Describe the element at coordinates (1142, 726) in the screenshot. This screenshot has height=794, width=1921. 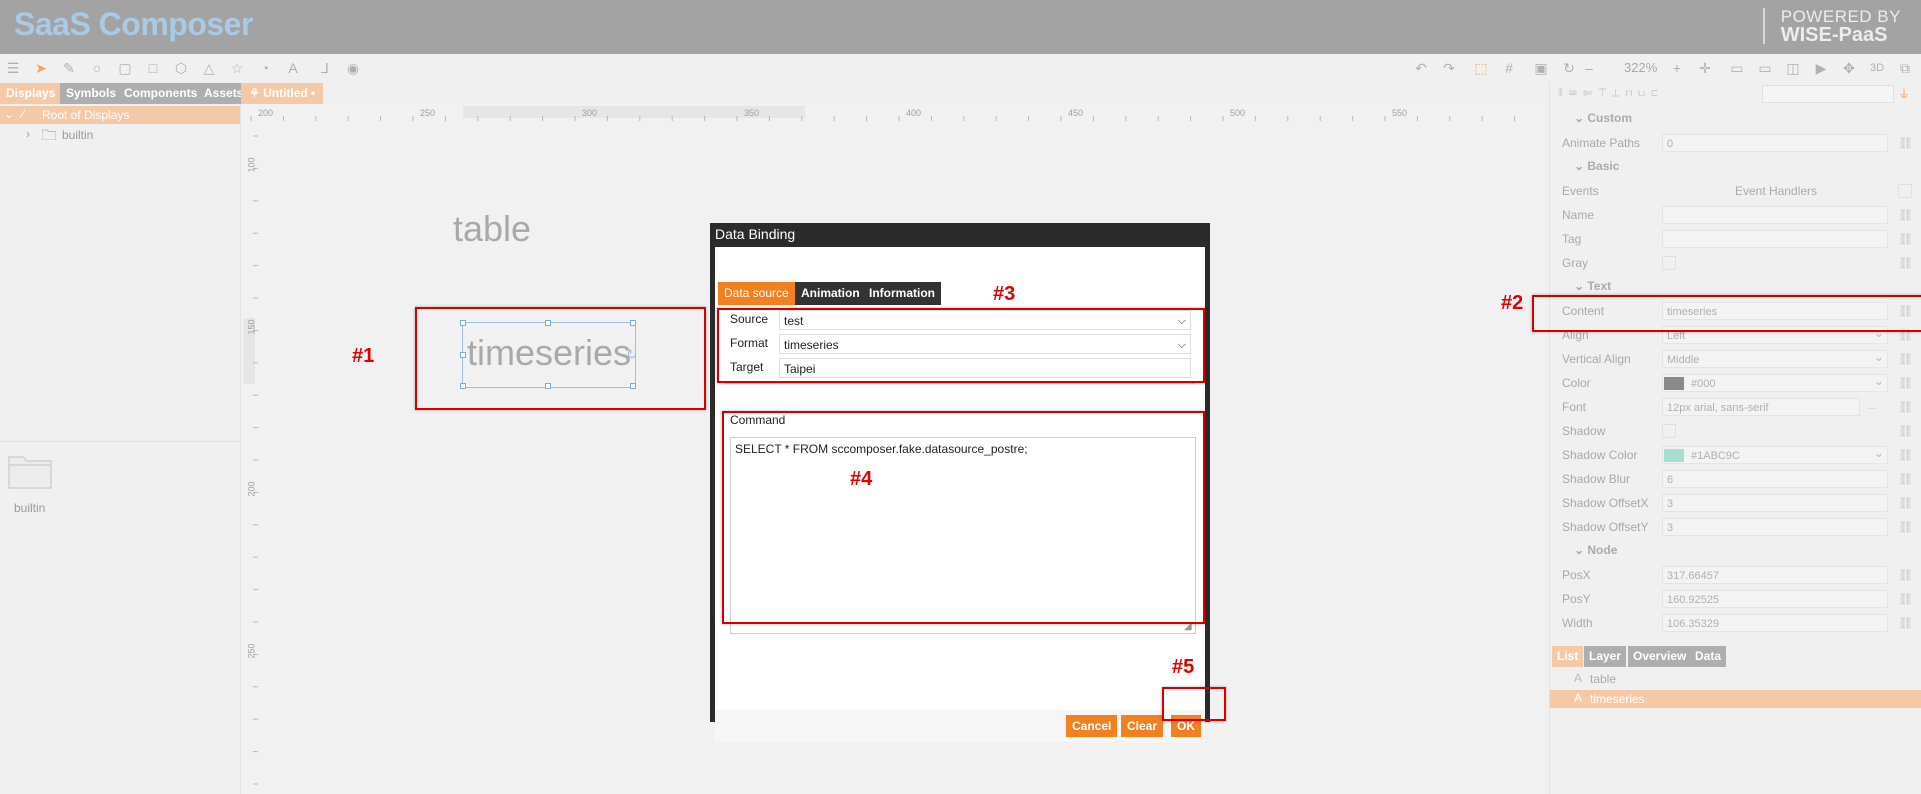
I see `clear-button: Clear` at that location.